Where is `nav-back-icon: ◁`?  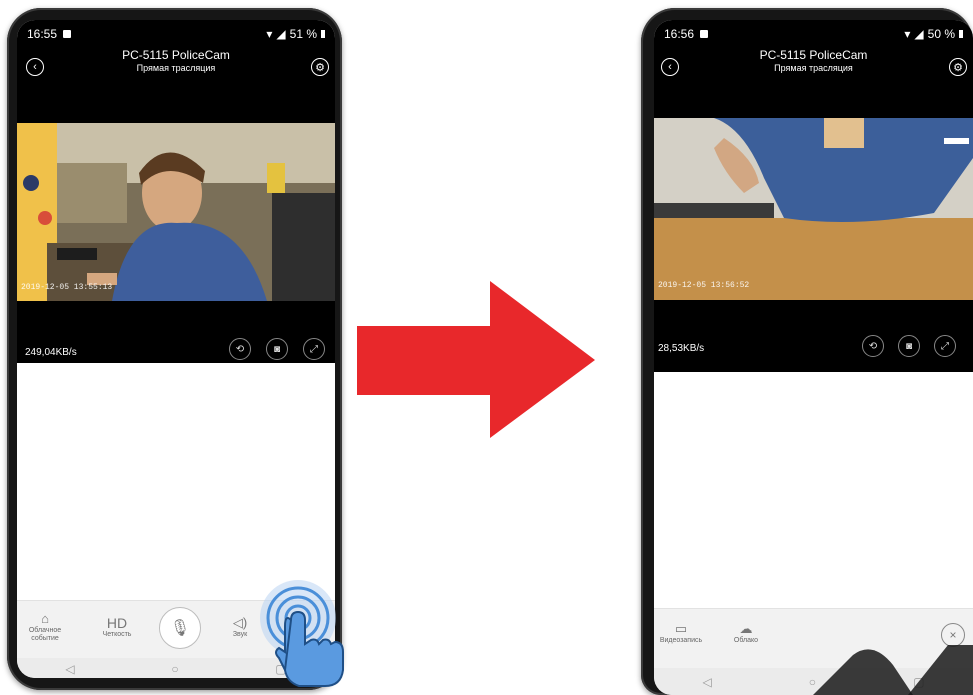 nav-back-icon: ◁ is located at coordinates (69, 669).